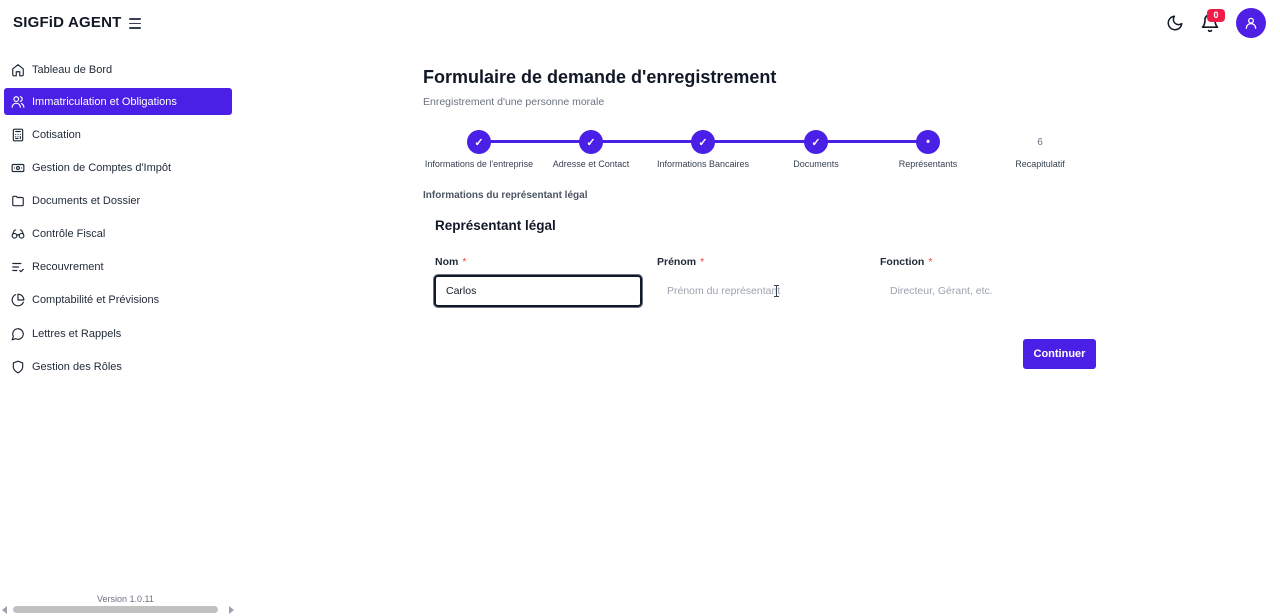  I want to click on nom-input, so click(538, 291).